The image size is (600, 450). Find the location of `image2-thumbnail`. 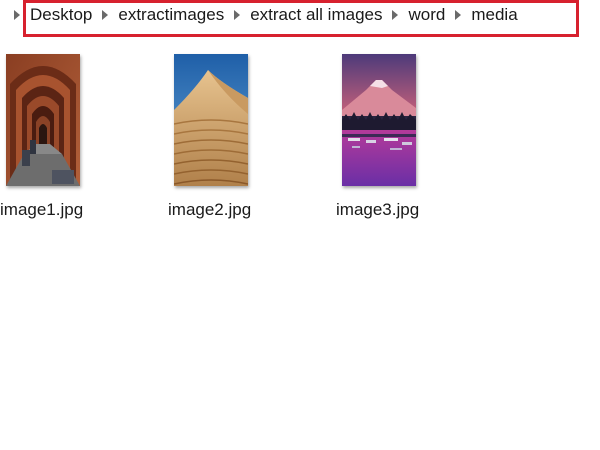

image2-thumbnail is located at coordinates (211, 120).